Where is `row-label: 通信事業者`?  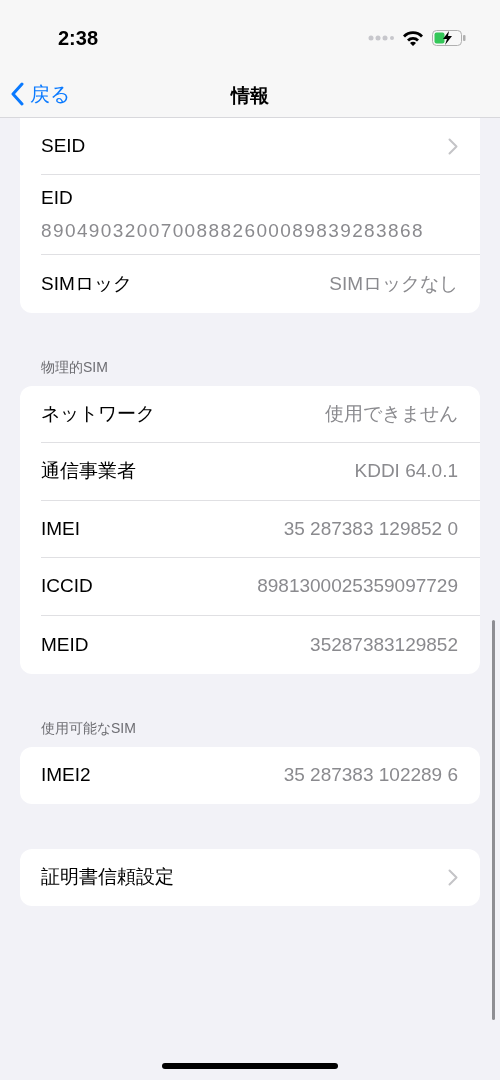 row-label: 通信事業者 is located at coordinates (88, 471).